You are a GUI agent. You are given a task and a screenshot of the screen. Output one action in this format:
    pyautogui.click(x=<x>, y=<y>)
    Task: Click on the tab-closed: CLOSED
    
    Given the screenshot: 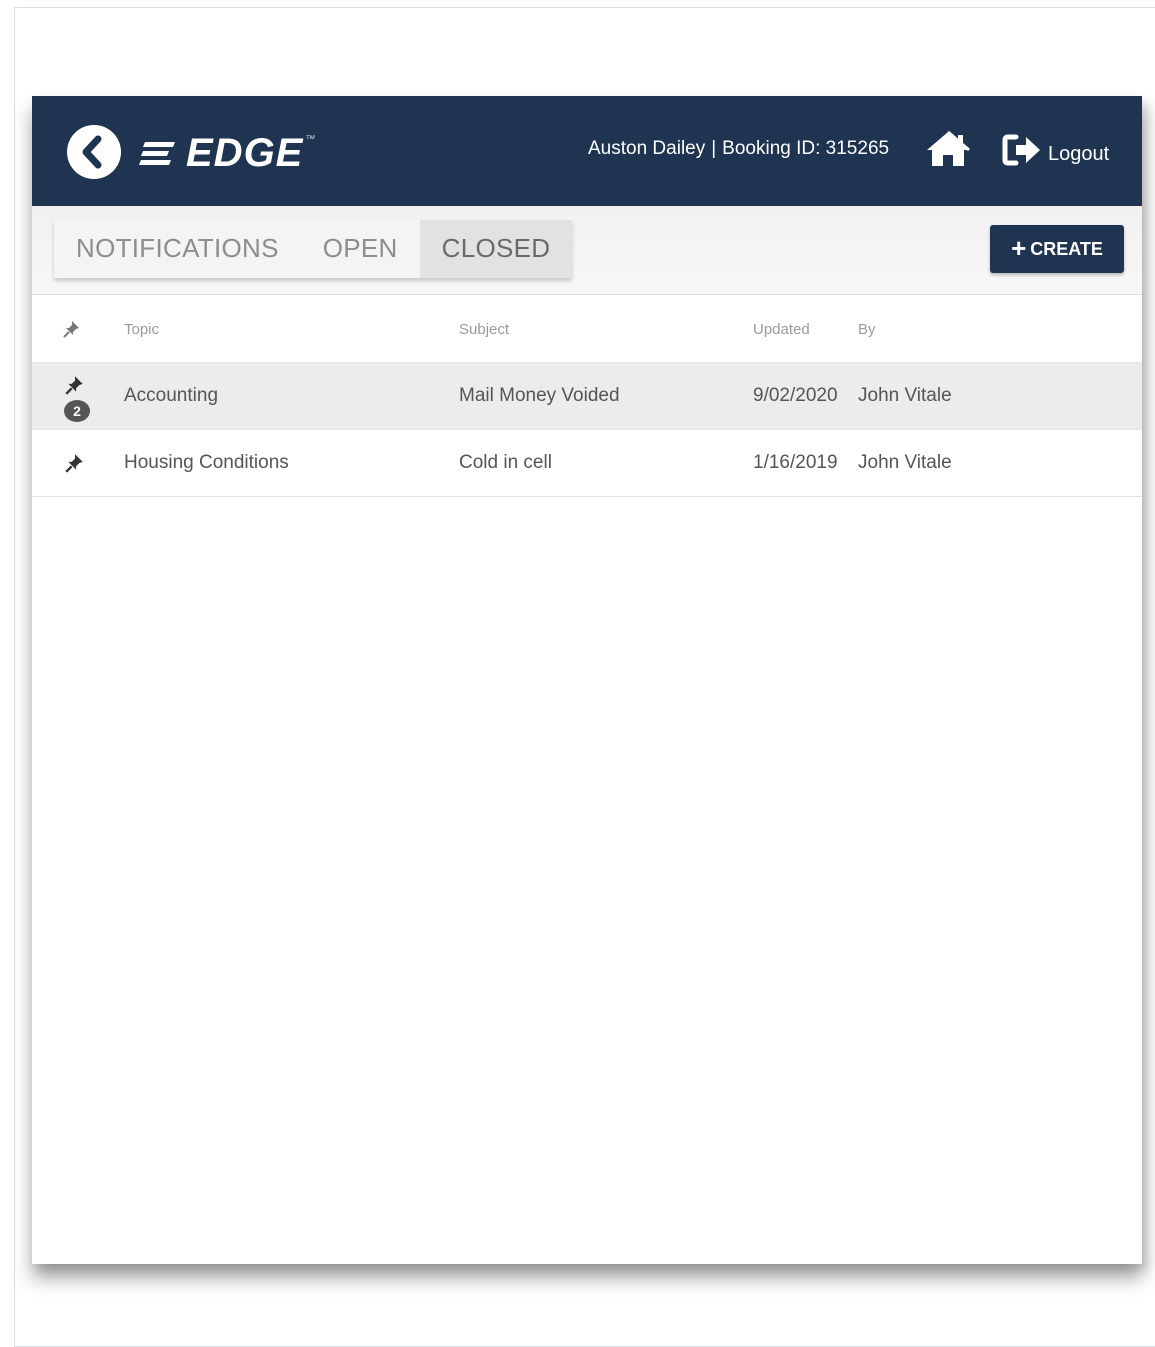 What is the action you would take?
    pyautogui.click(x=496, y=249)
    